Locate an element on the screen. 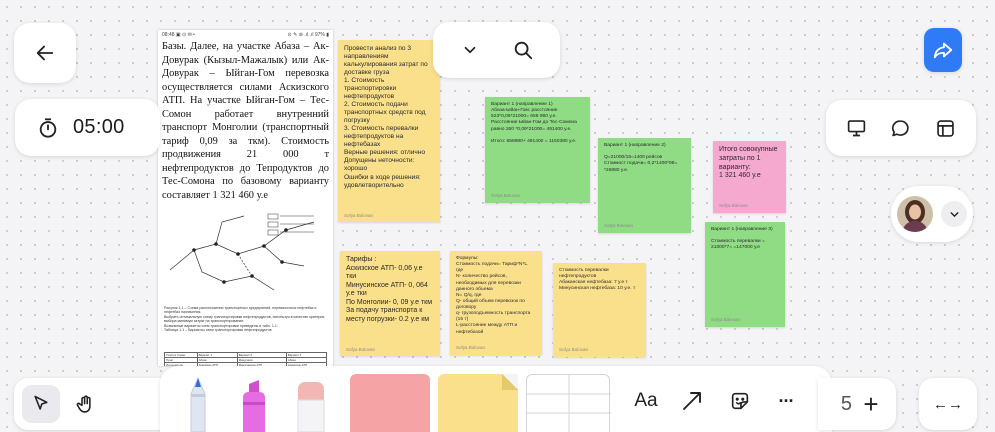 The height and width of the screenshot is (432, 995). avatar is located at coordinates (915, 214).